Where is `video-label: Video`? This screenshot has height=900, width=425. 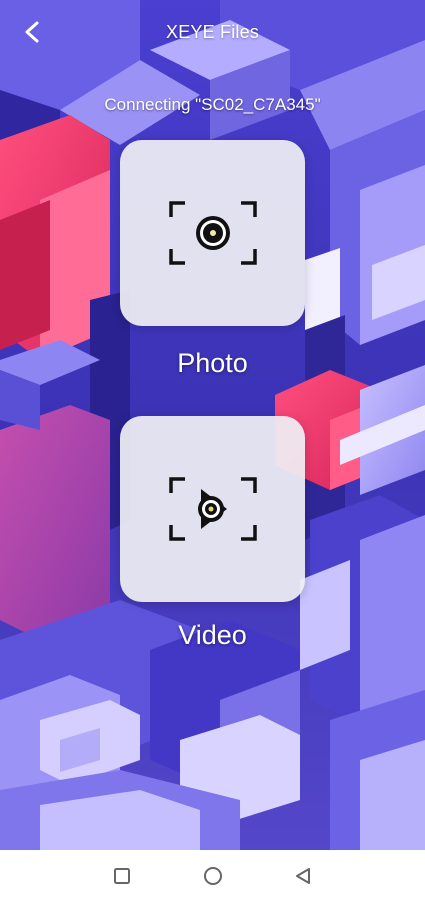 video-label: Video is located at coordinates (212, 635).